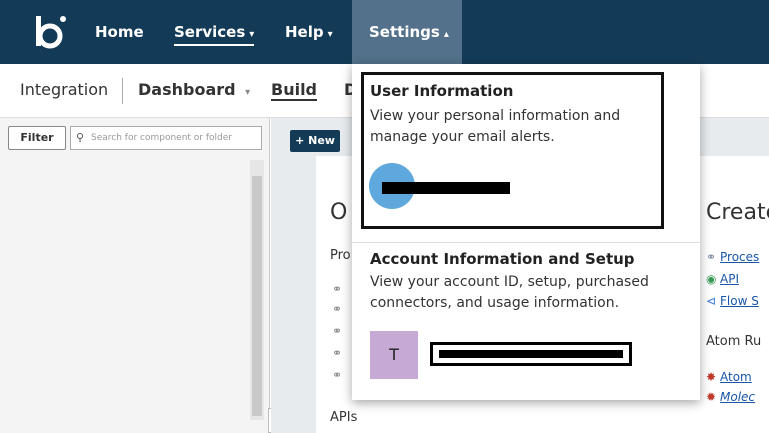  What do you see at coordinates (446, 188) in the screenshot?
I see `redacted-user-name` at bounding box center [446, 188].